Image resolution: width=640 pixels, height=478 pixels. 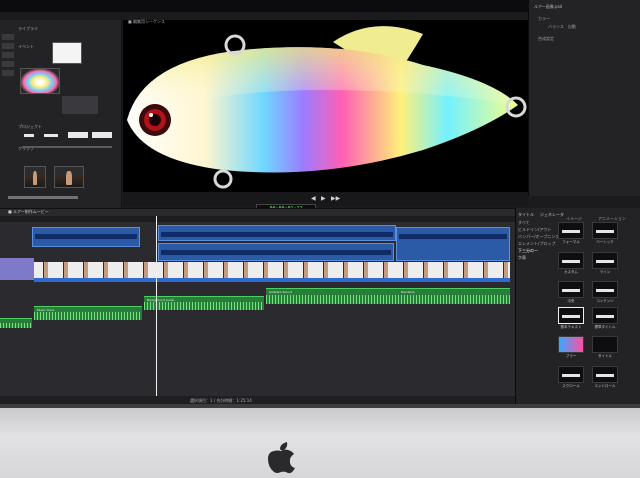 What do you see at coordinates (46, 310) in the screenshot?
I see `audio-clip-label: Music Track` at bounding box center [46, 310].